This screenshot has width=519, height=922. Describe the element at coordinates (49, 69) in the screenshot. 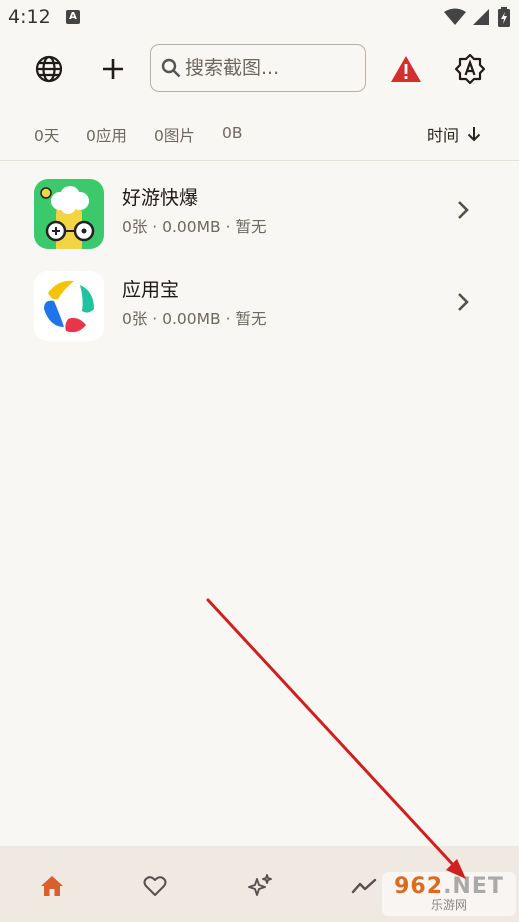

I see `globe-icon` at that location.